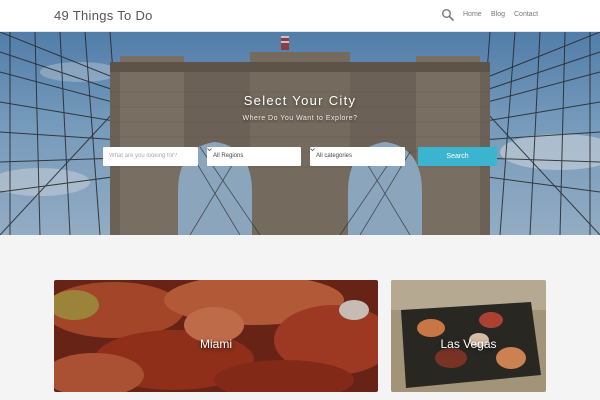  Describe the element at coordinates (254, 156) in the screenshot. I see `region-select: All Regions` at that location.